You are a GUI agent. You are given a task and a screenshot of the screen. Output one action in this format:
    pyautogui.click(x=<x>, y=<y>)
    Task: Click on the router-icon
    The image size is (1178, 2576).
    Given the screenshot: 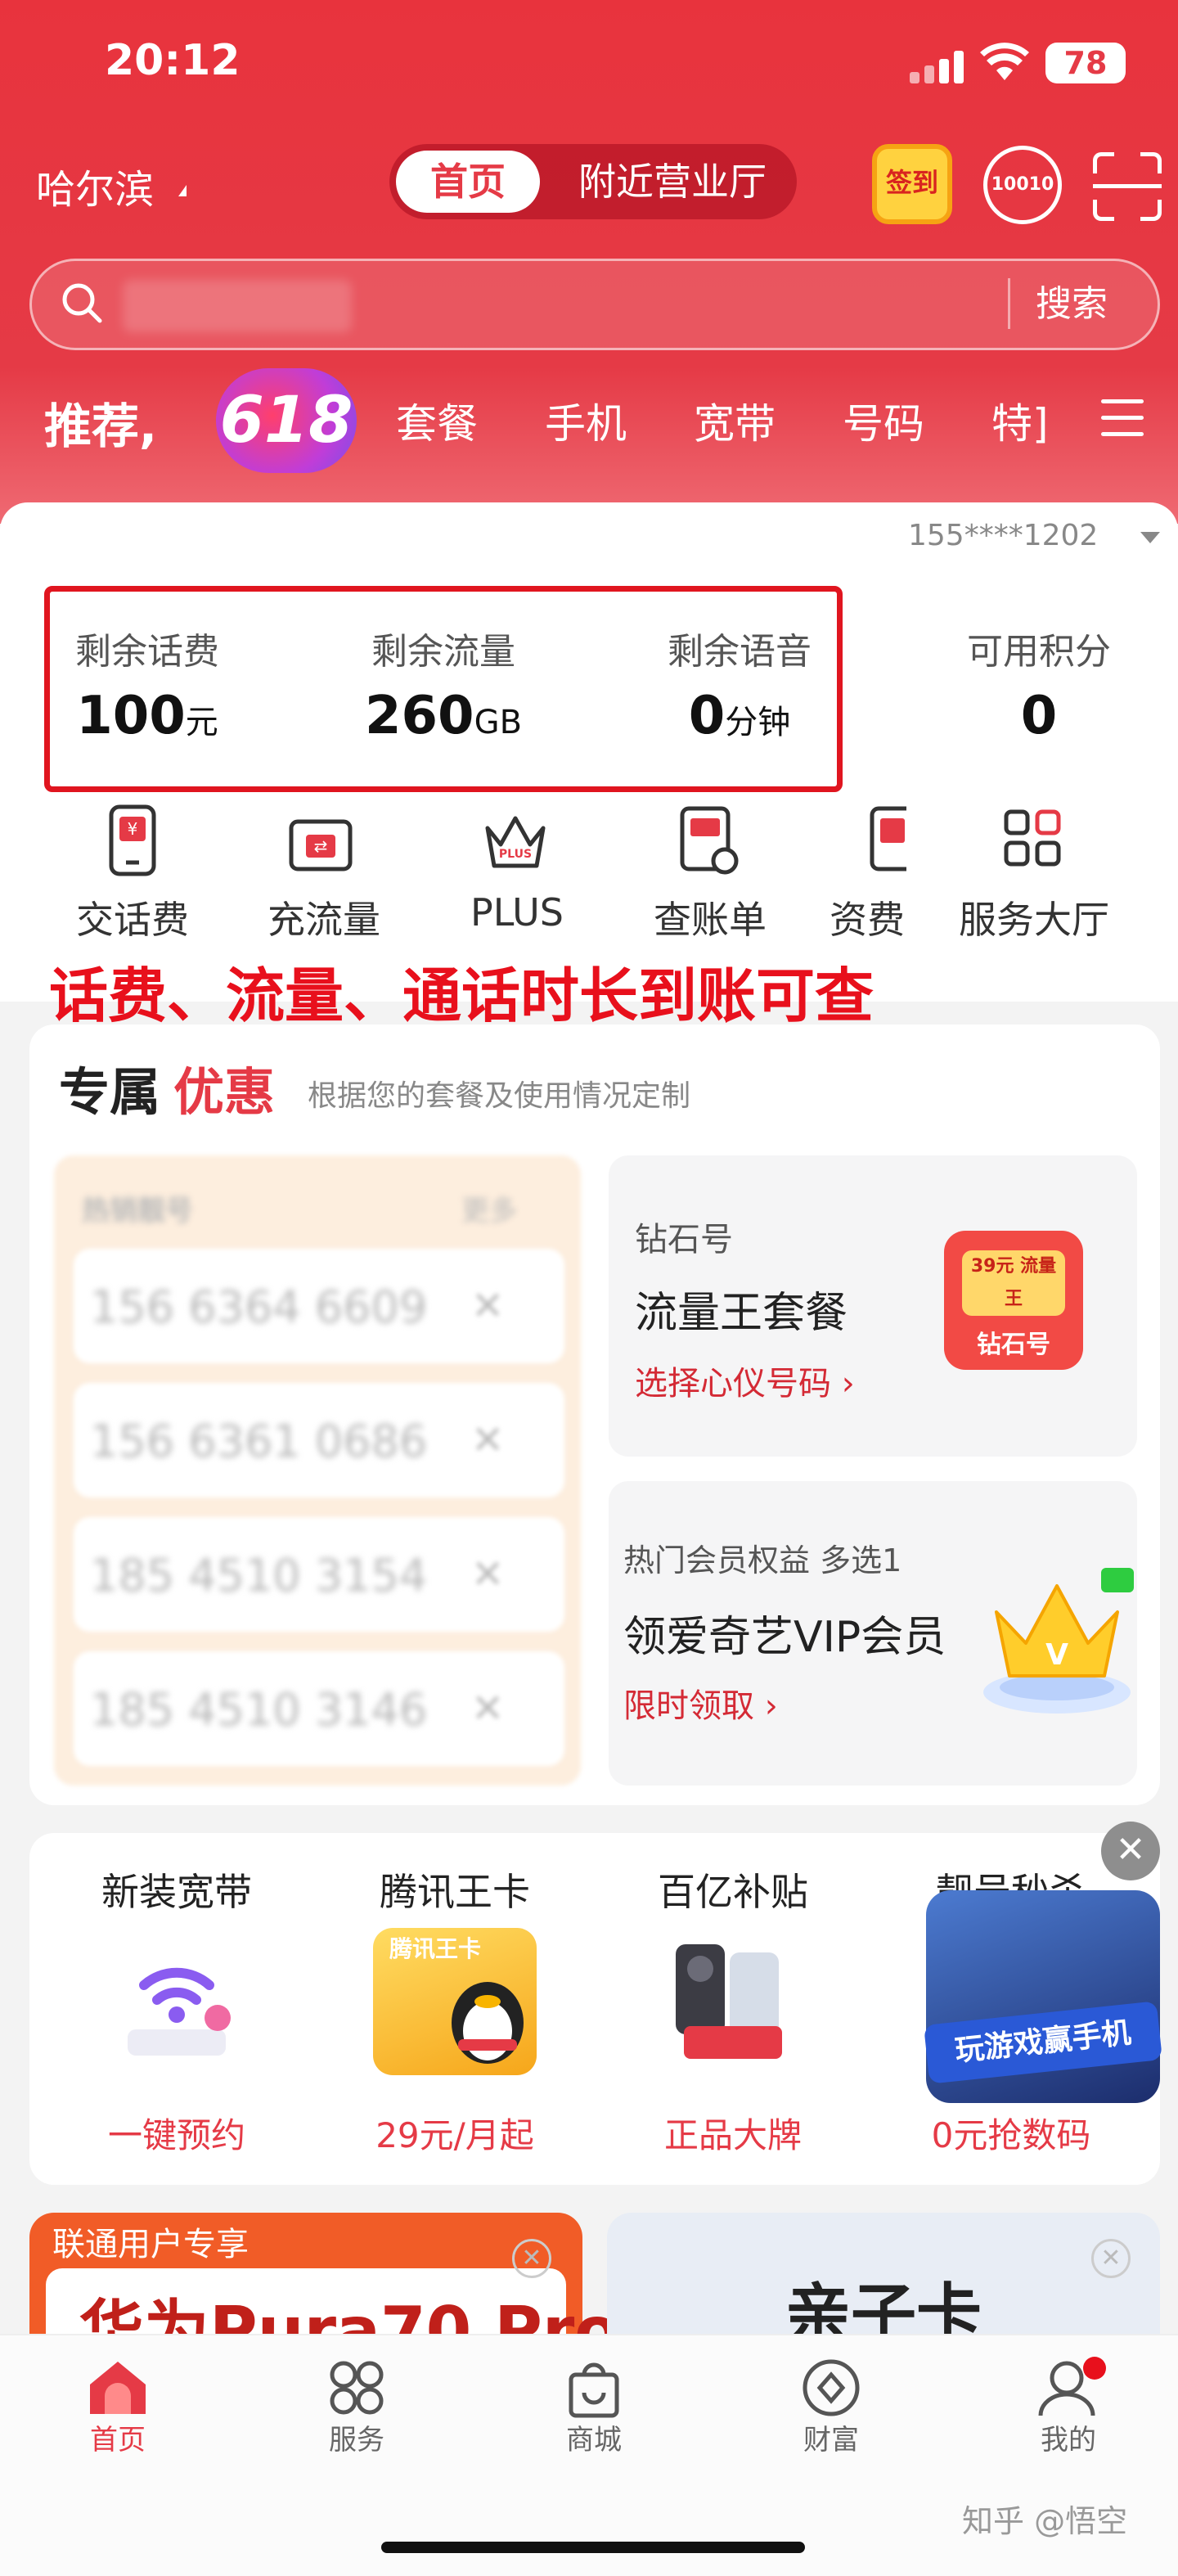 What is the action you would take?
    pyautogui.click(x=177, y=2002)
    